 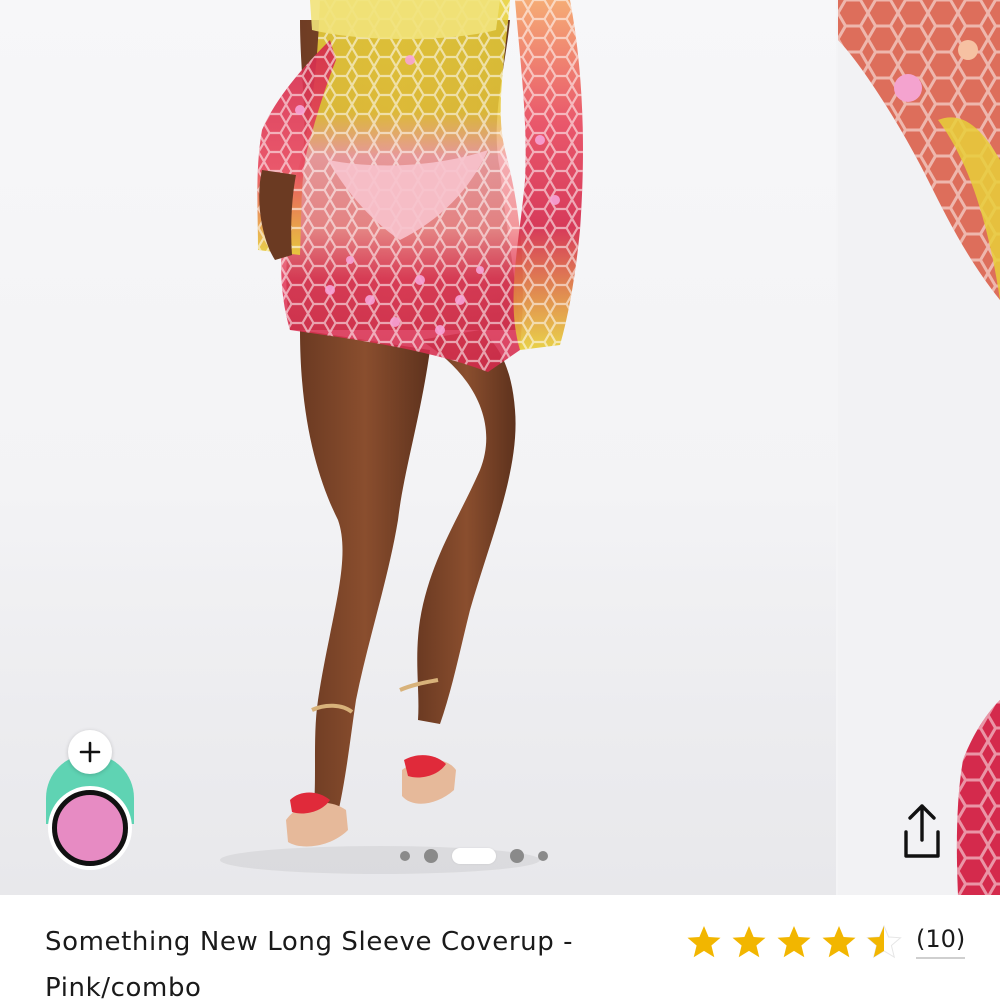 I want to click on next-product-photo, so click(x=919, y=447).